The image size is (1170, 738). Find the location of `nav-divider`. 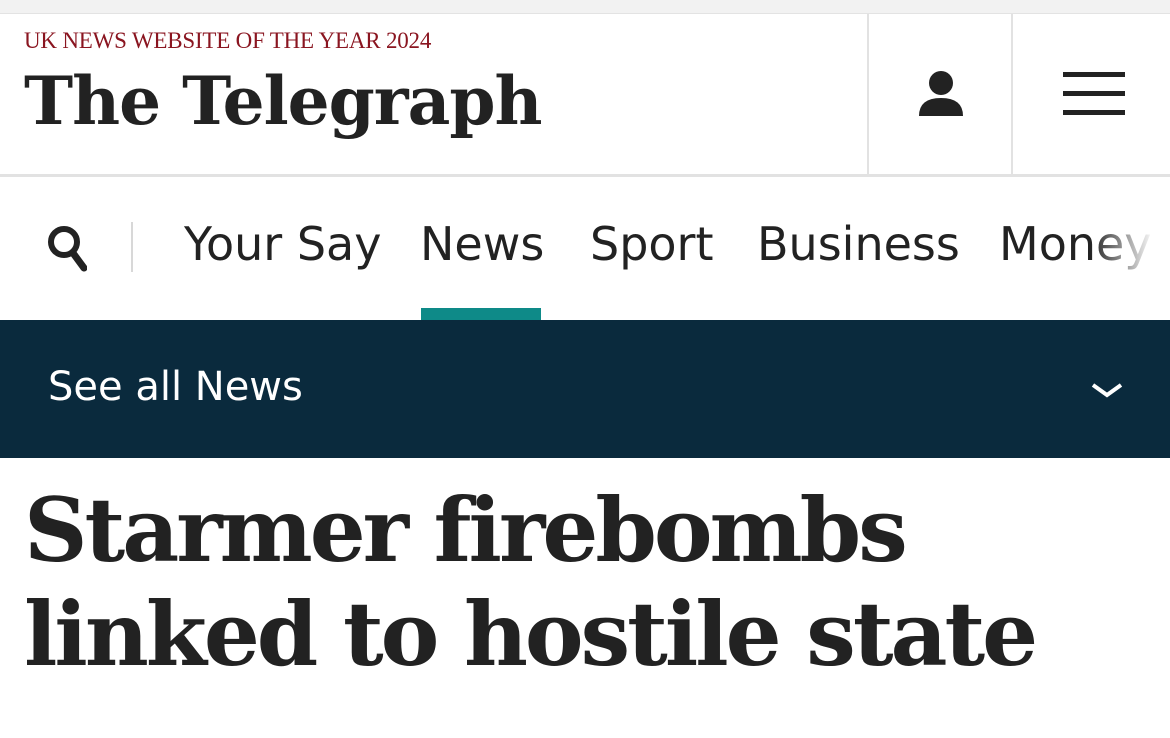

nav-divider is located at coordinates (132, 247).